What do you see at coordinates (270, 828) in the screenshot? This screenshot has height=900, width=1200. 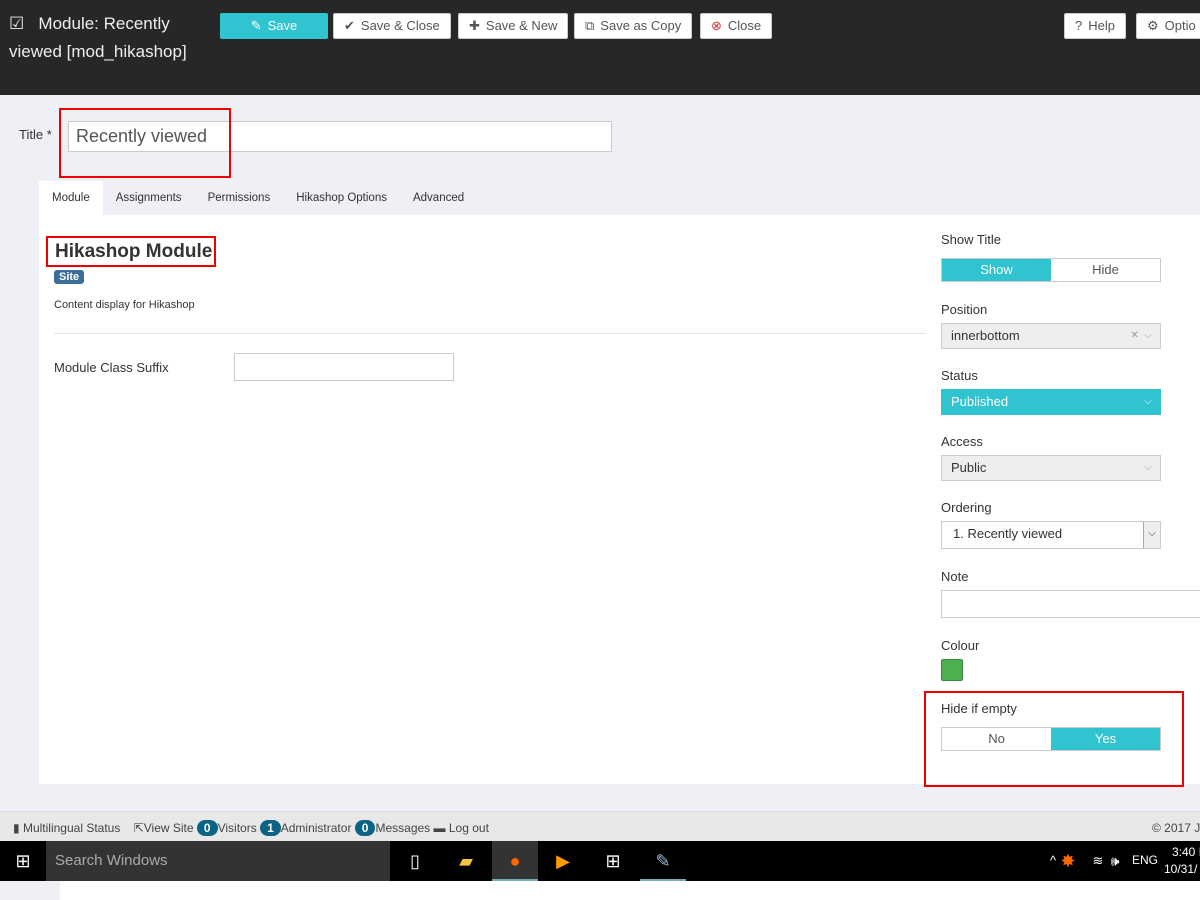 I see `admin-badge: 1` at bounding box center [270, 828].